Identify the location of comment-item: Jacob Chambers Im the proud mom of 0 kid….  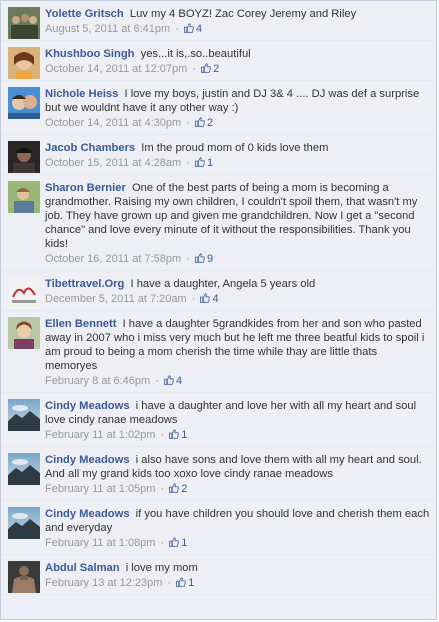
(218, 155).